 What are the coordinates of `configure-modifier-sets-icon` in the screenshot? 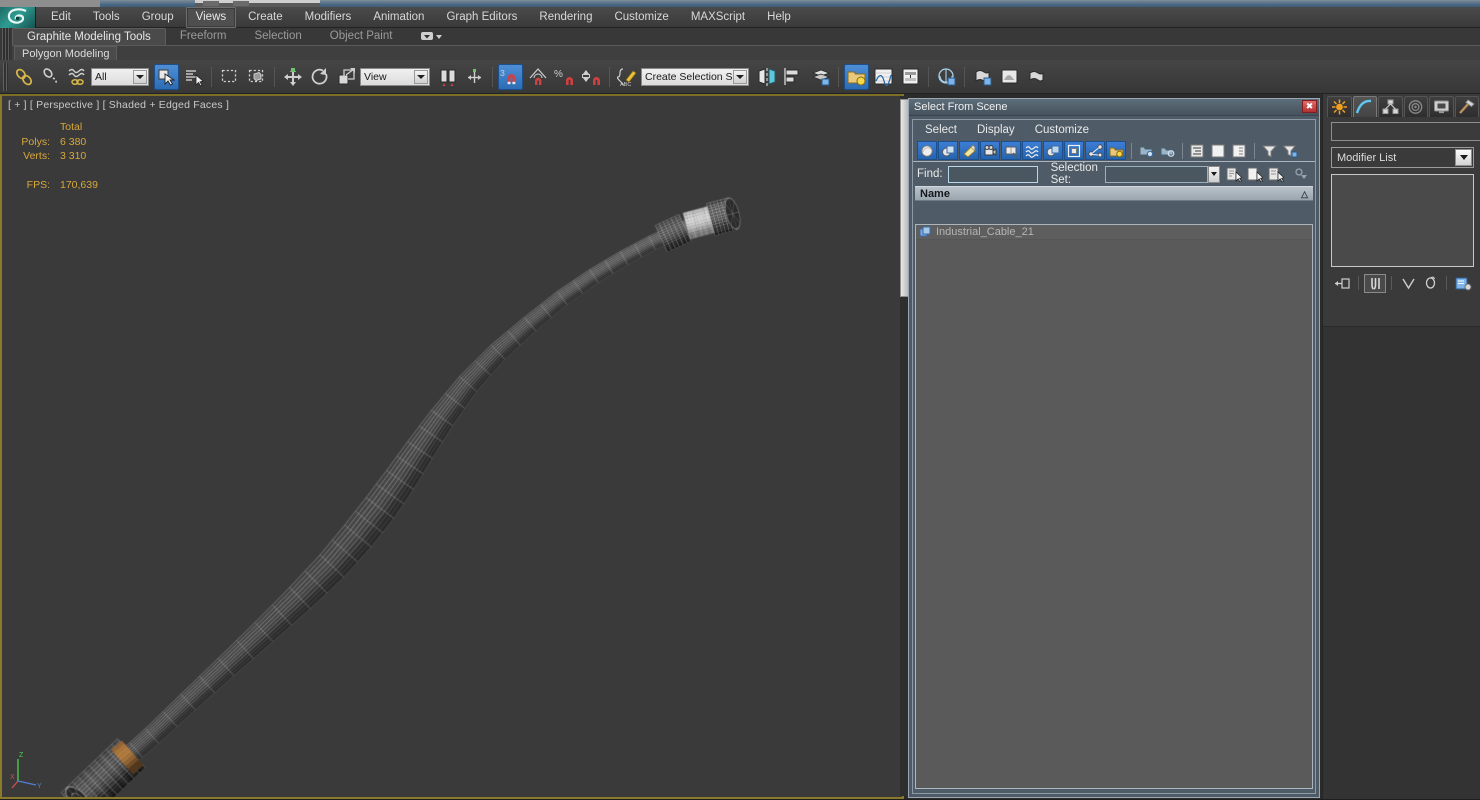 It's located at (1463, 283).